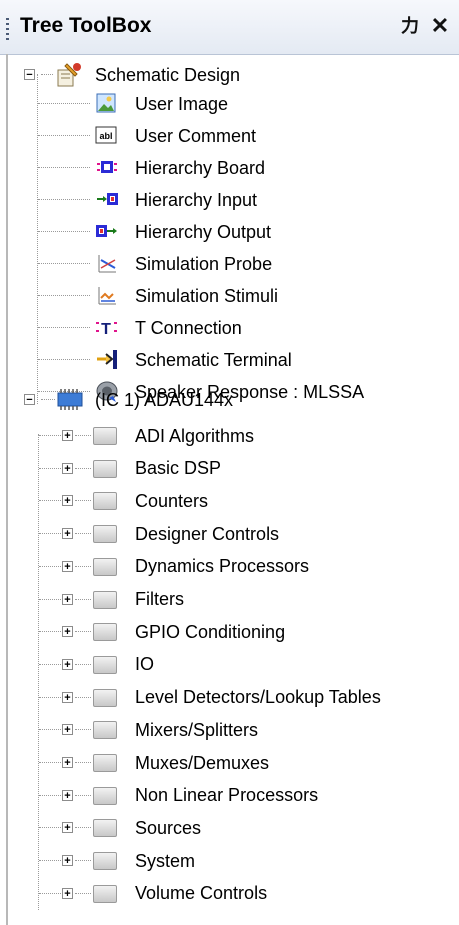 Image resolution: width=459 pixels, height=925 pixels. Describe the element at coordinates (159, 600) in the screenshot. I see `tree-node-filters: Filters` at that location.